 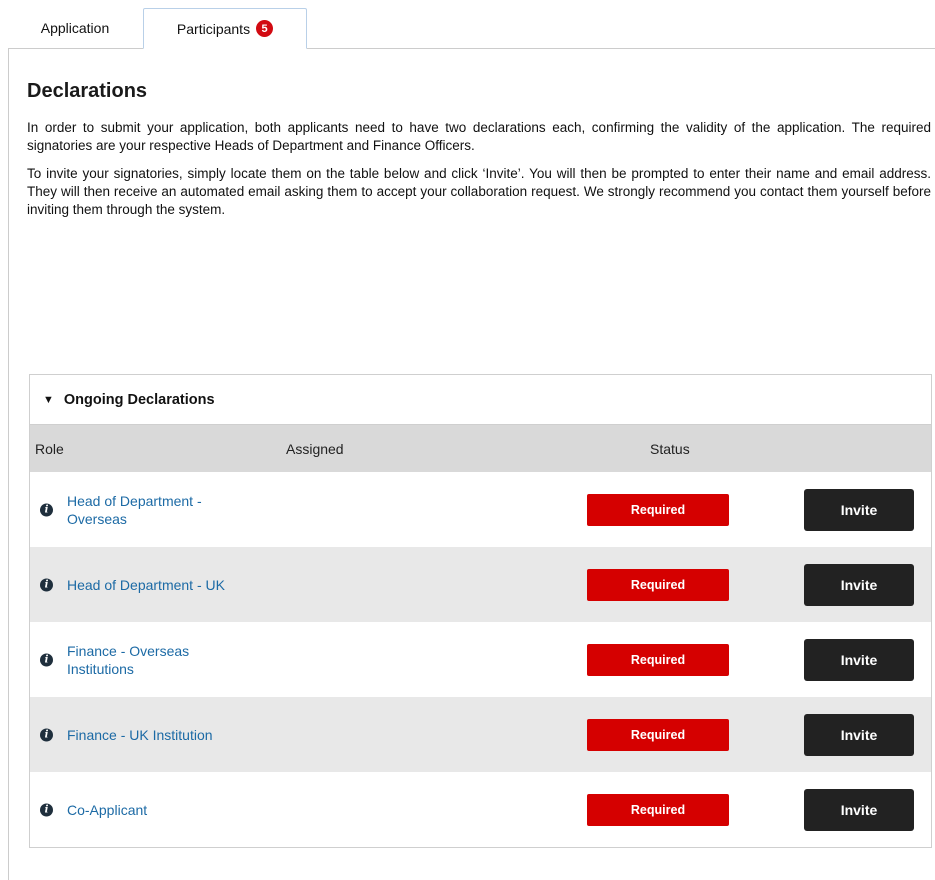 What do you see at coordinates (670, 448) in the screenshot?
I see `column-header-status: Status` at bounding box center [670, 448].